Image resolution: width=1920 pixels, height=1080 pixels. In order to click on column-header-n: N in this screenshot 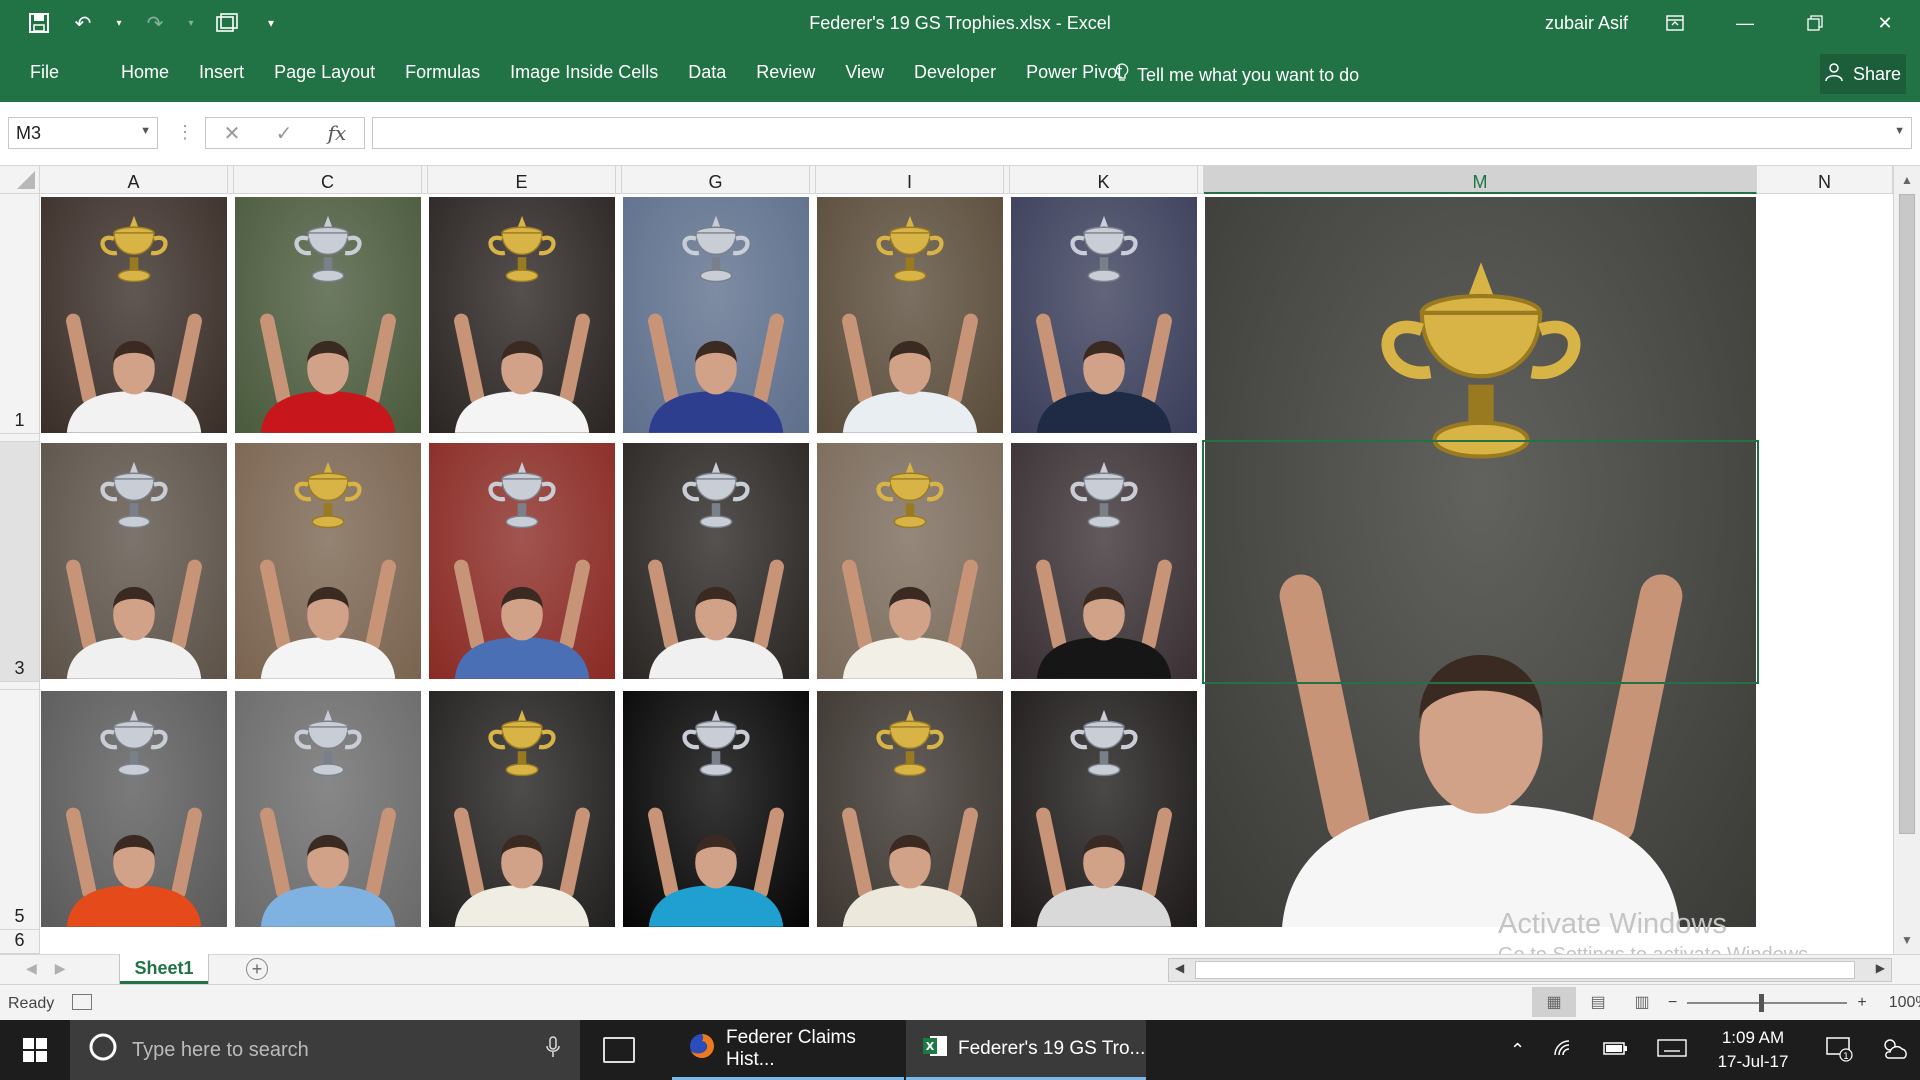, I will do `click(1825, 180)`.